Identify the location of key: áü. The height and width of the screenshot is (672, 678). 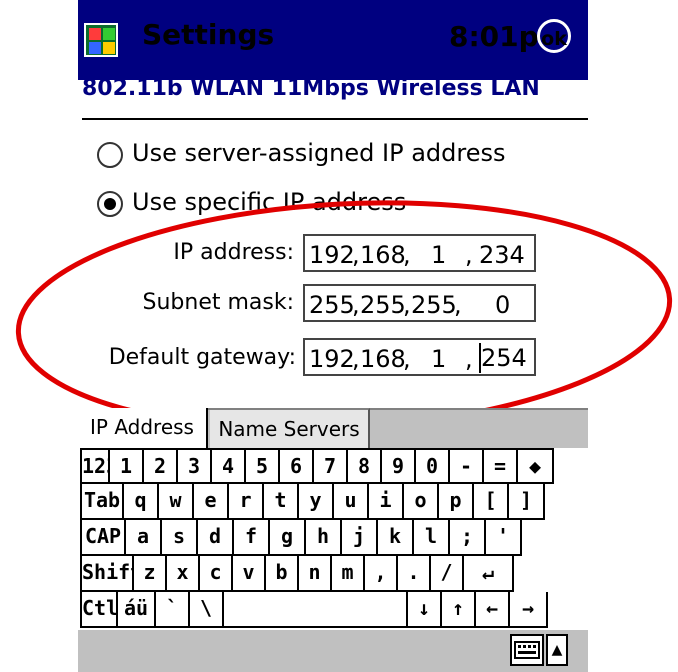
(137, 610).